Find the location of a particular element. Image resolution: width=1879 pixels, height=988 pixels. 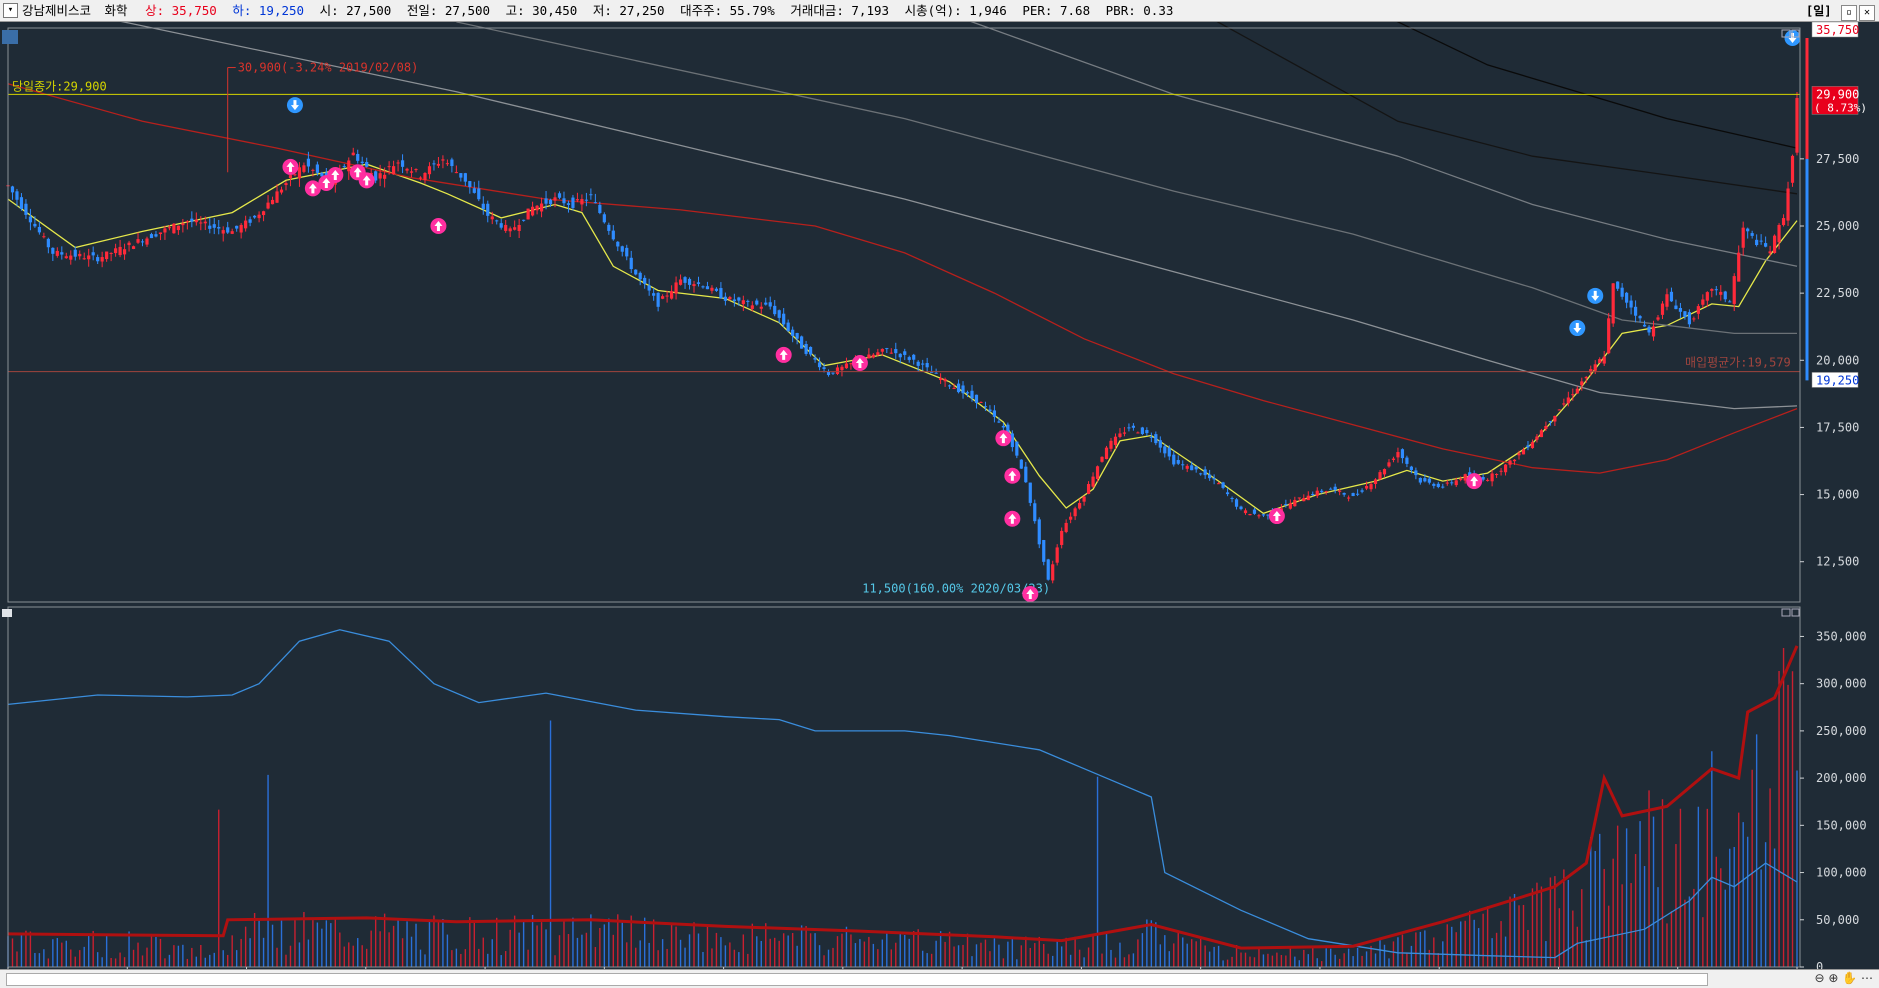

stock-name: 강남제비스코 is located at coordinates (56, 10).